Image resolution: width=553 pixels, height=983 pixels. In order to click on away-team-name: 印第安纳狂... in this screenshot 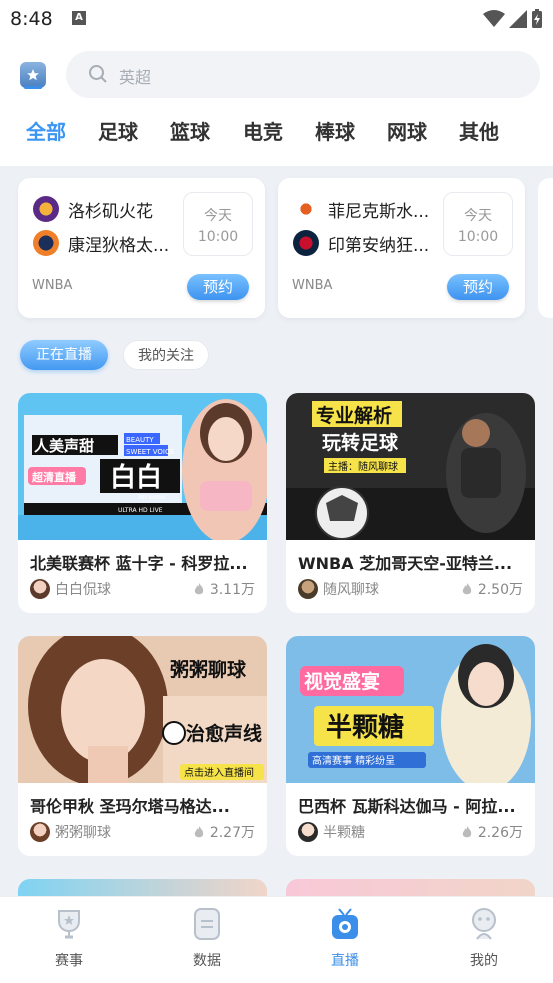, I will do `click(379, 245)`.